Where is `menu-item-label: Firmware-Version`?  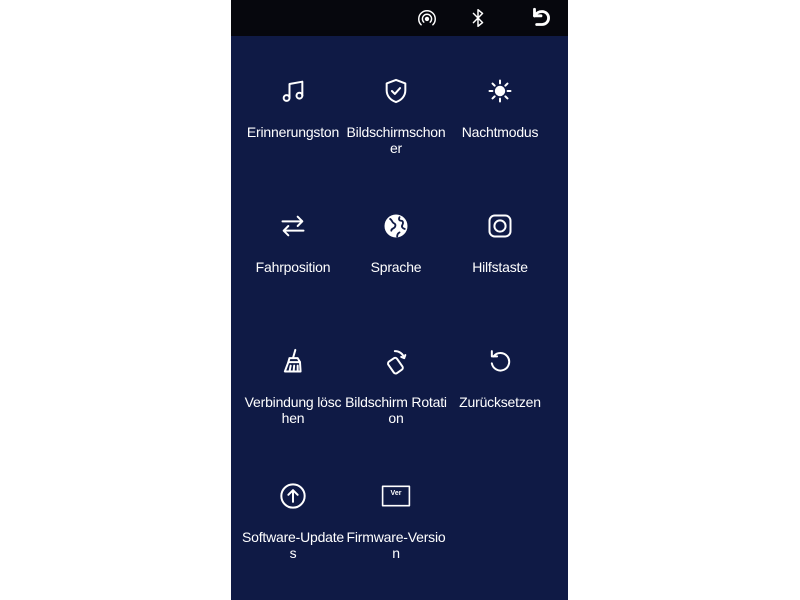 menu-item-label: Firmware-Version is located at coordinates (396, 545).